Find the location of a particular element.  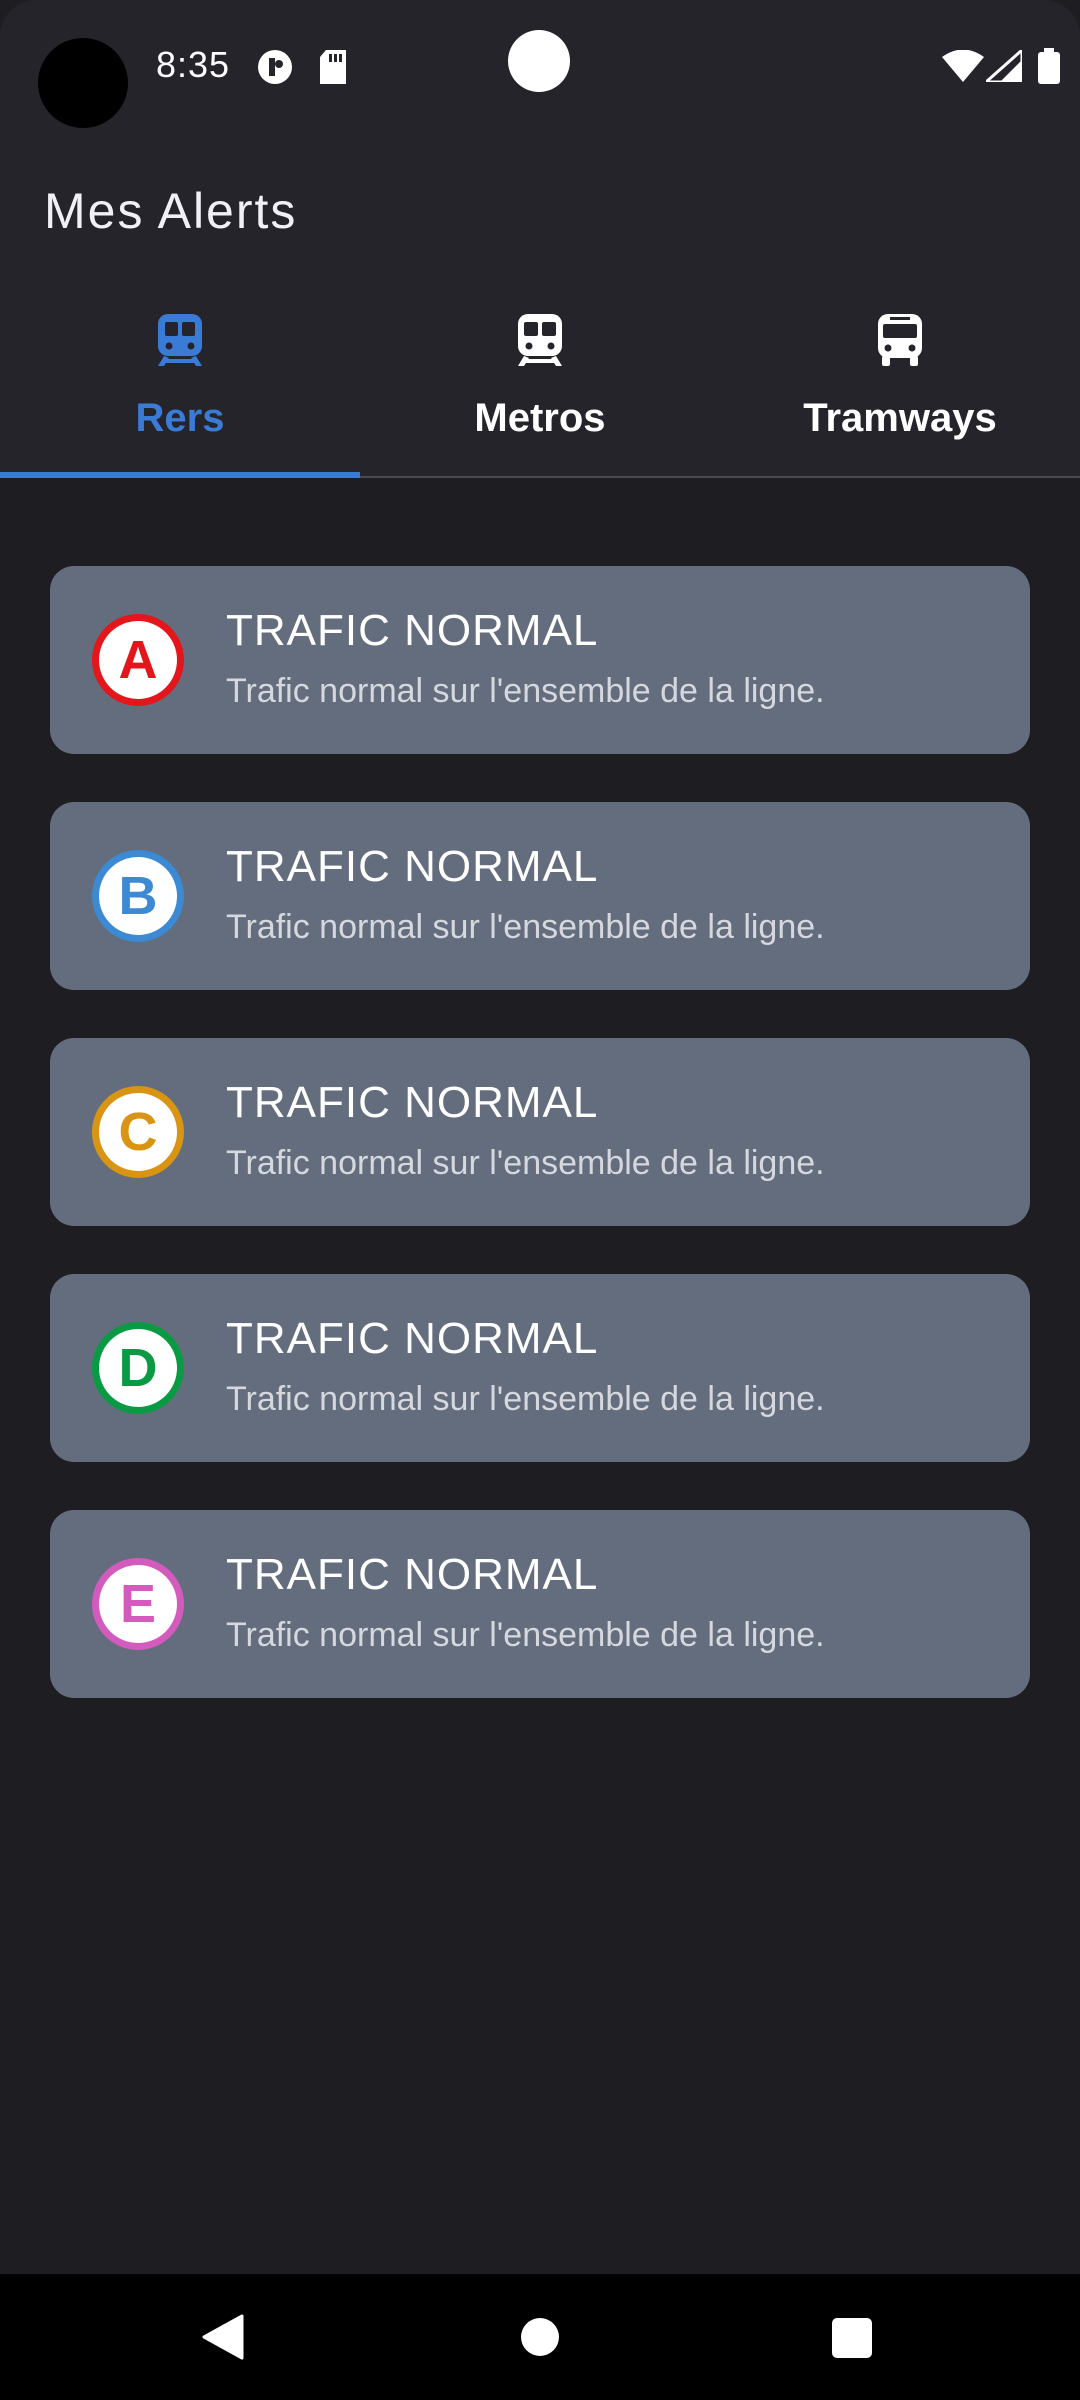

tab-label: Rers is located at coordinates (180, 418).